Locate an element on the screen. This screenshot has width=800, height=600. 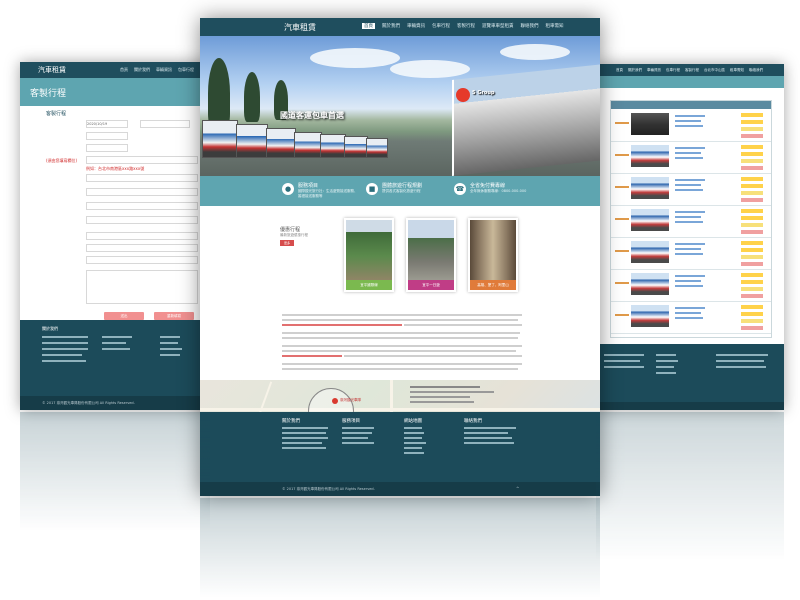
email-input is located at coordinates (142, 260).